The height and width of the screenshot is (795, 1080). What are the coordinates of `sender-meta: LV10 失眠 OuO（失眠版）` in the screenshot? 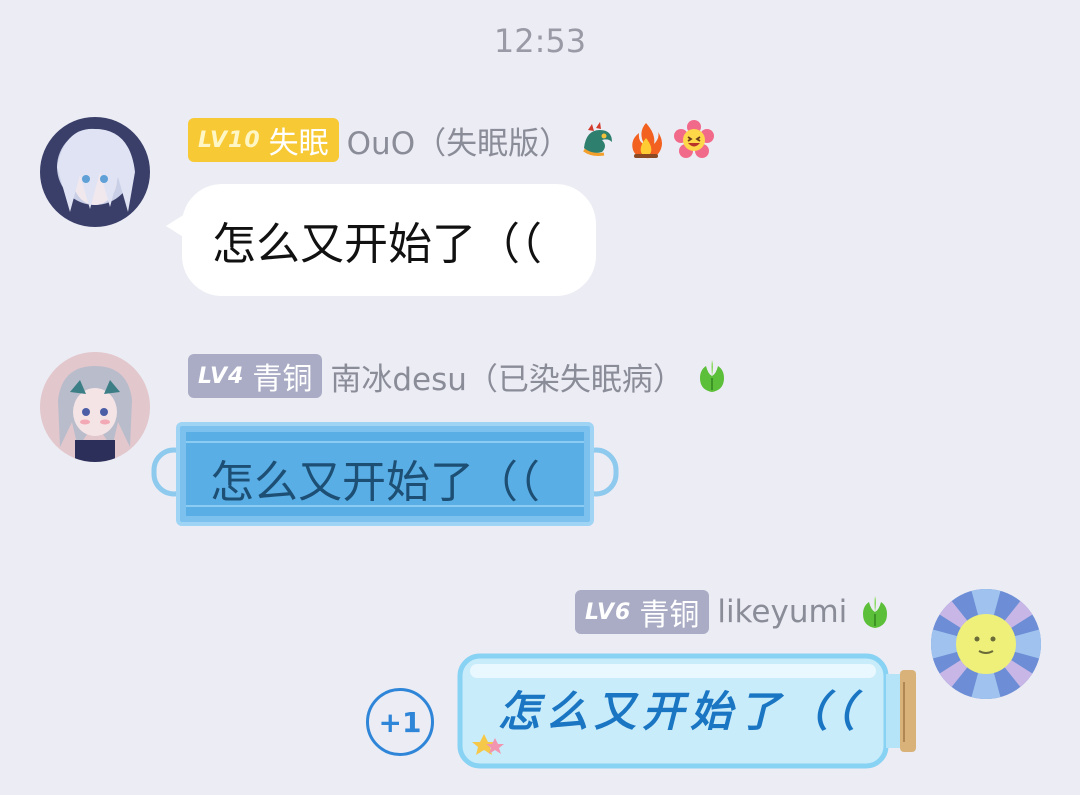 It's located at (451, 140).